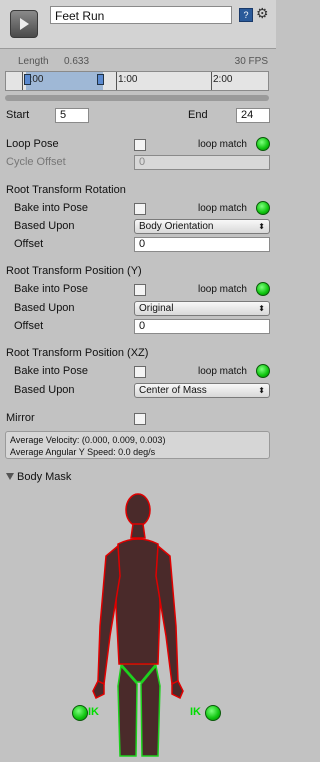 This screenshot has height=762, width=320. What do you see at coordinates (29, 326) in the screenshot?
I see `position-y-offset-label: Offset` at bounding box center [29, 326].